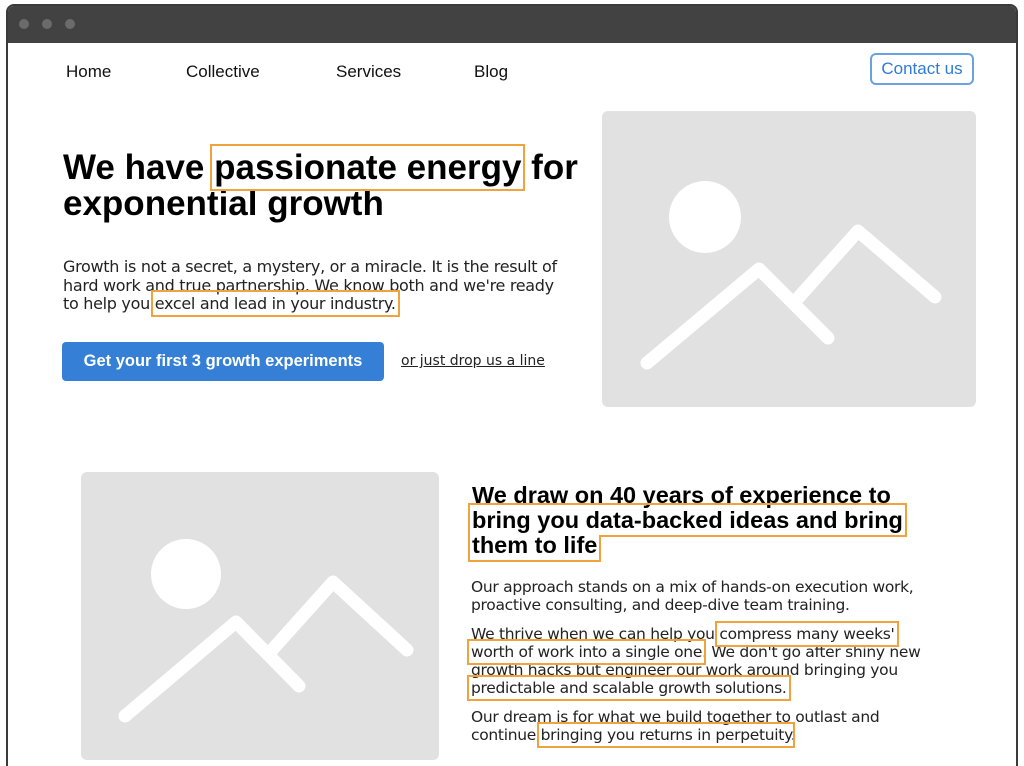 Image resolution: width=1024 pixels, height=766 pixels. I want to click on hero-title-highlight: passionate energy, so click(368, 167).